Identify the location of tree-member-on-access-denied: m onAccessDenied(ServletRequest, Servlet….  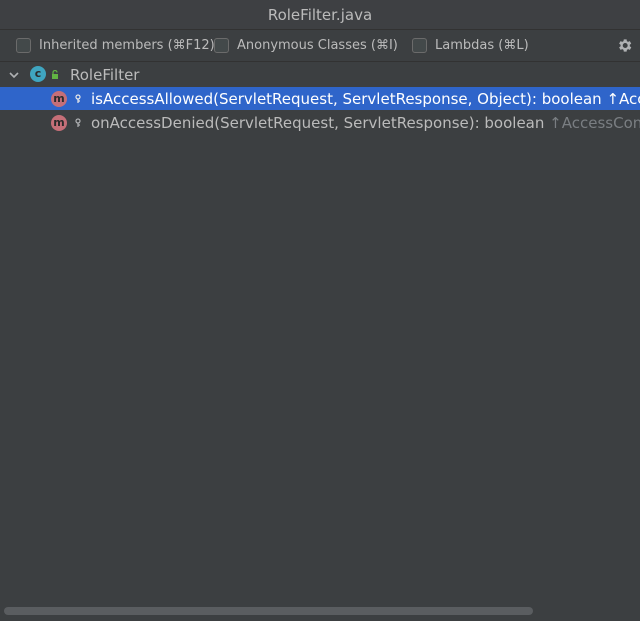
(320, 122).